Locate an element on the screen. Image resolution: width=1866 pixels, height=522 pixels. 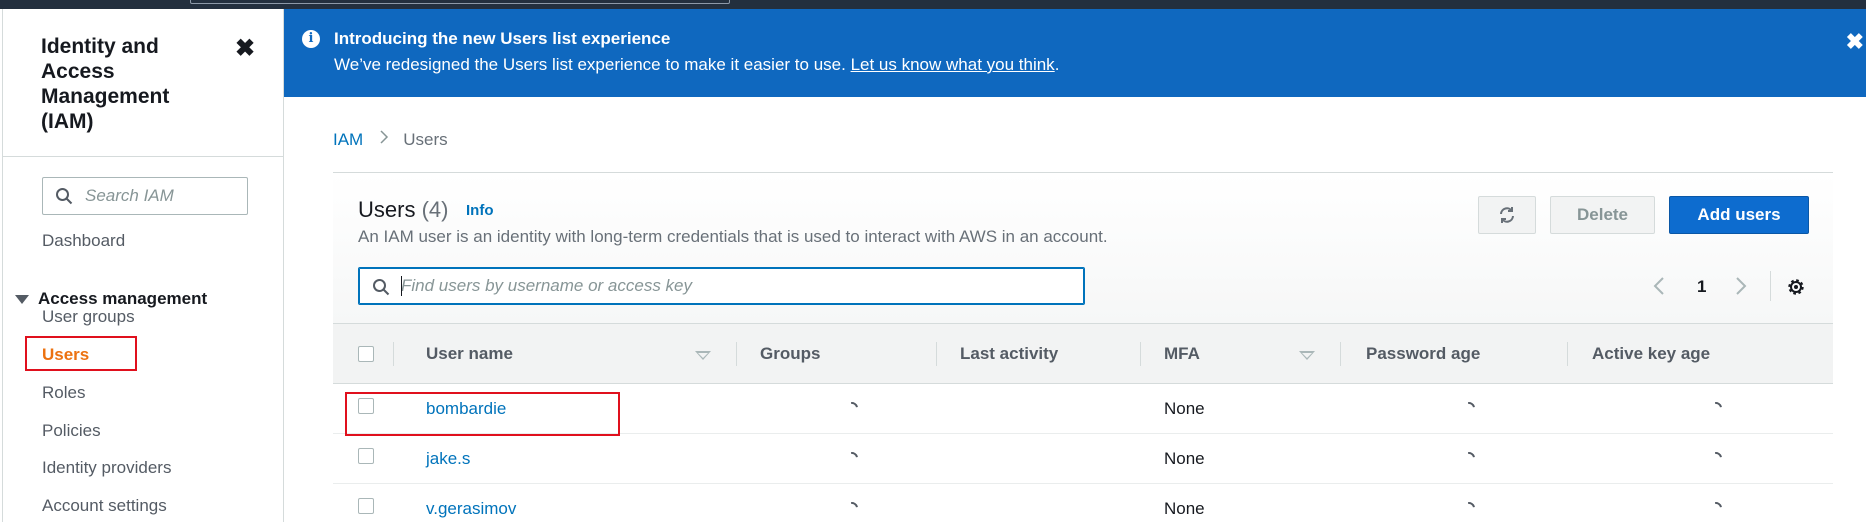
breadcrumb-users: Users is located at coordinates (425, 139).